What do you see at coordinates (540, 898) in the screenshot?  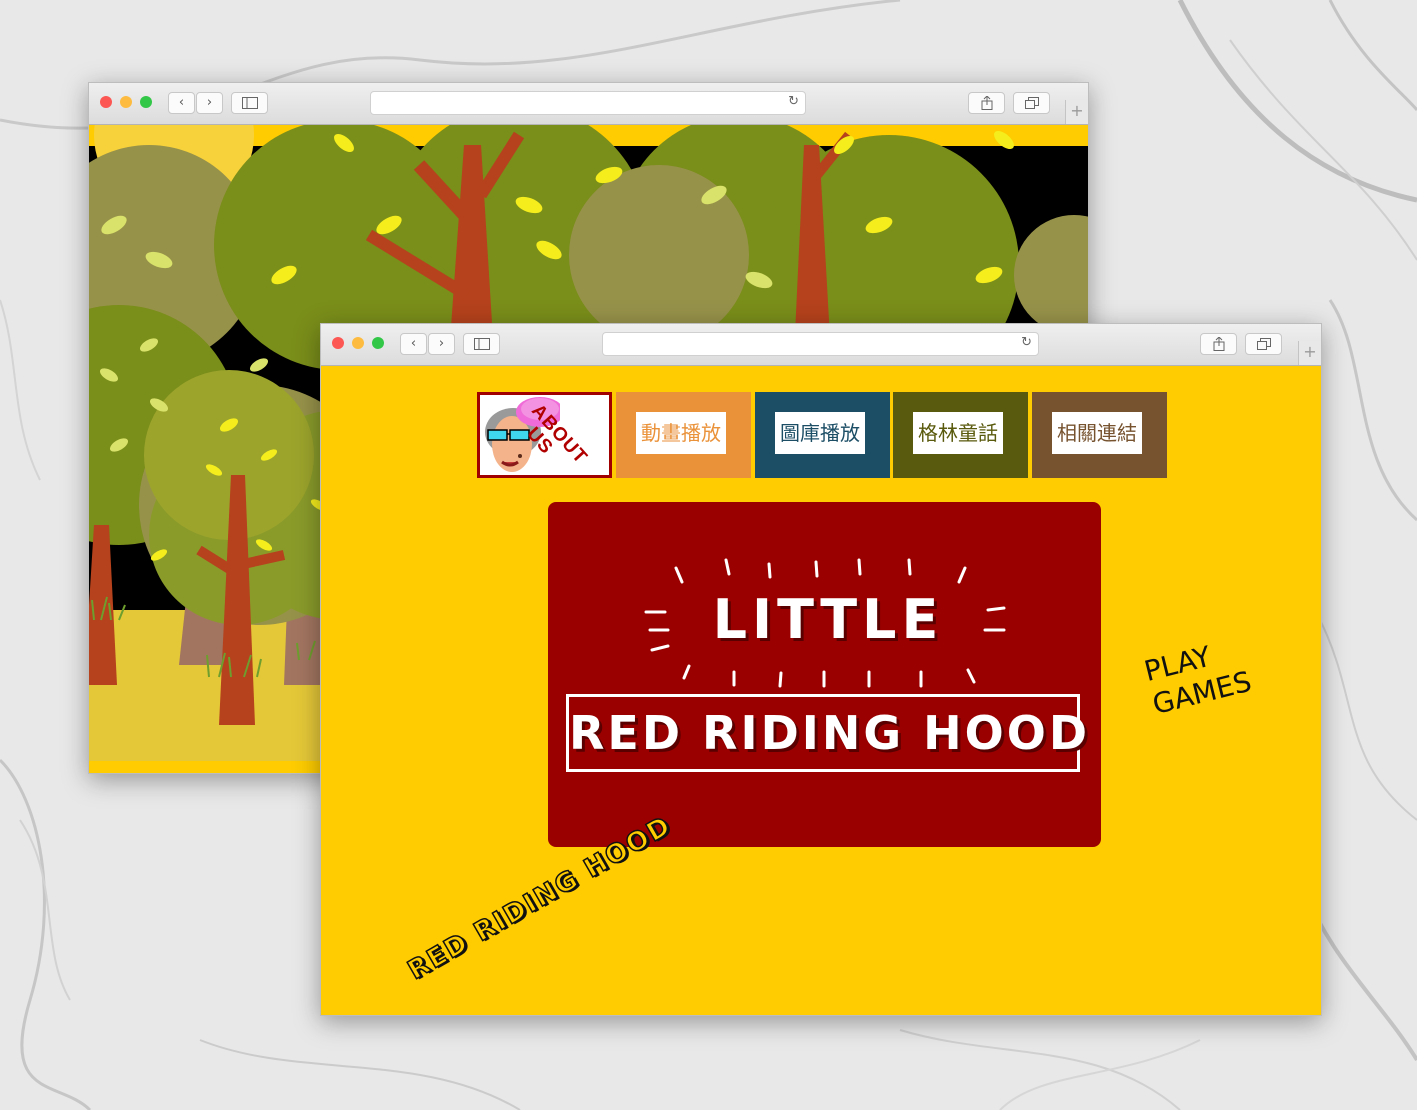 I see `footer-title-scribble: RED RIDING HOOD` at bounding box center [540, 898].